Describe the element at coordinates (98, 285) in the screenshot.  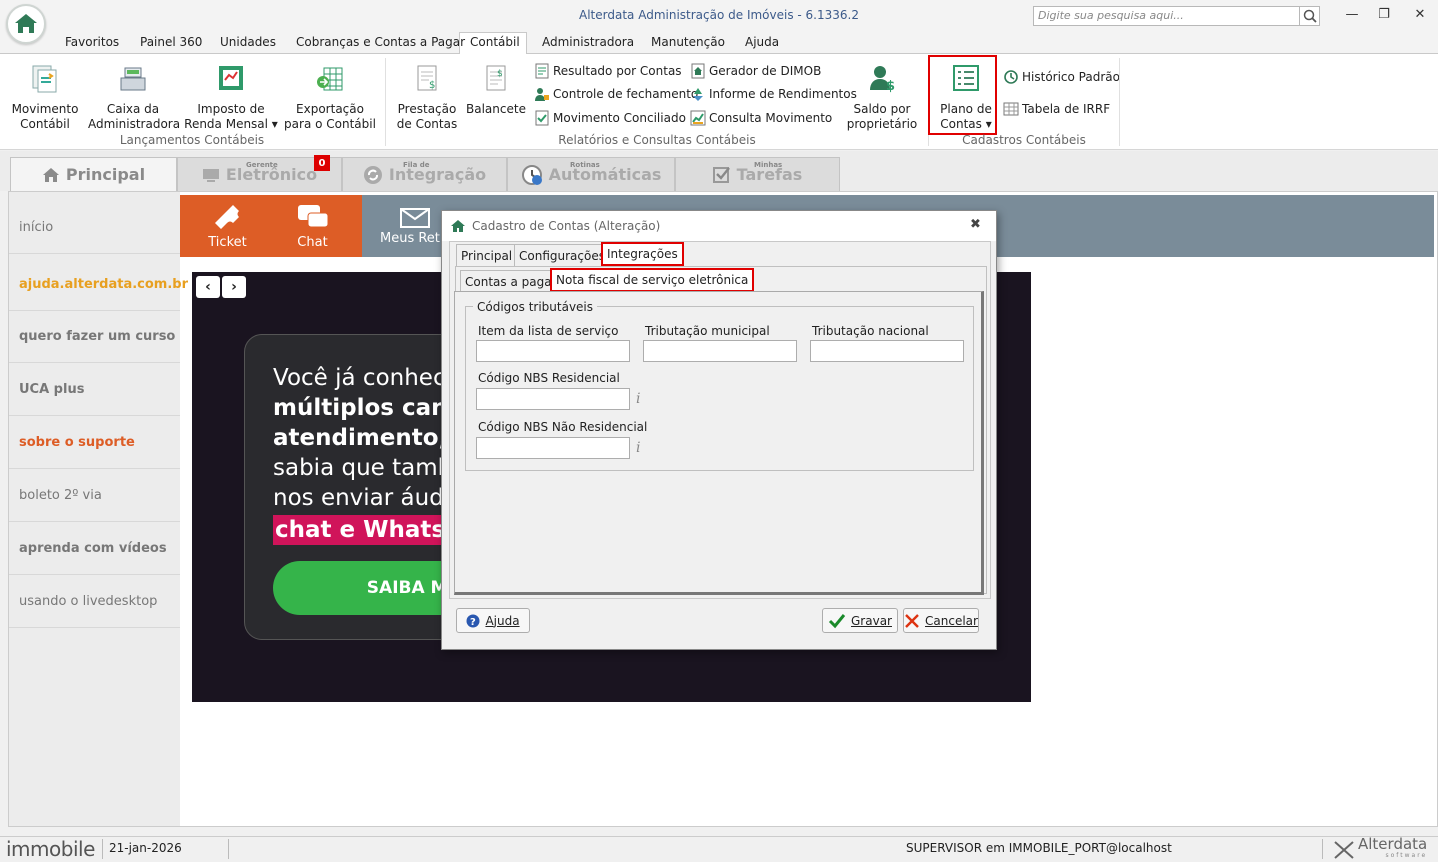
I see `nav-ajuda-alterdata: ajuda.alterdata.com.br` at that location.